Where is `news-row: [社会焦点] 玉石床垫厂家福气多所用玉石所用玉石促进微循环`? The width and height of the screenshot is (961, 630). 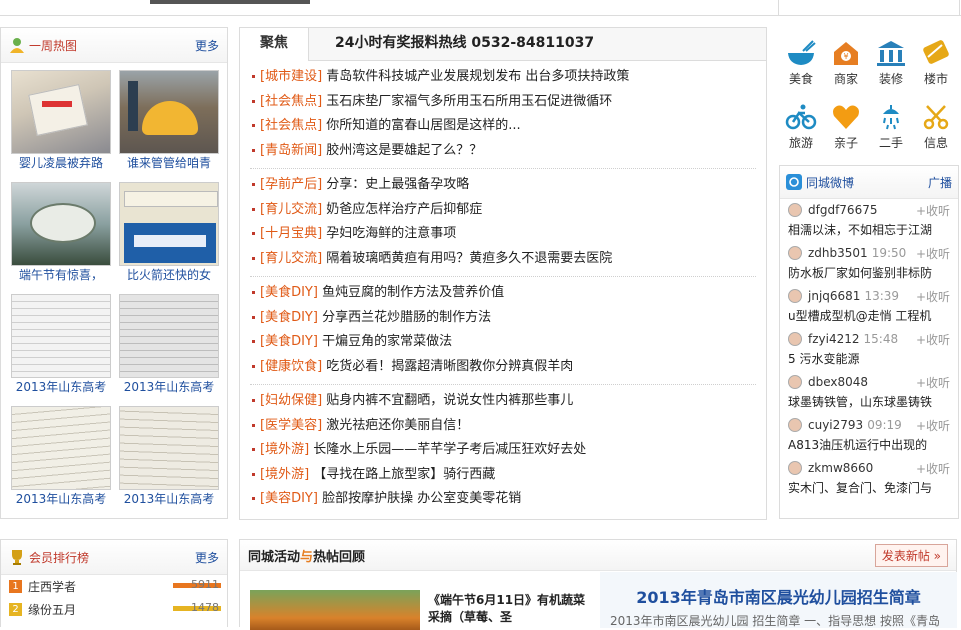 news-row: [社会焦点] 玉石床垫厂家福气多所用玉石所用玉石促进微循环 is located at coordinates (503, 102).